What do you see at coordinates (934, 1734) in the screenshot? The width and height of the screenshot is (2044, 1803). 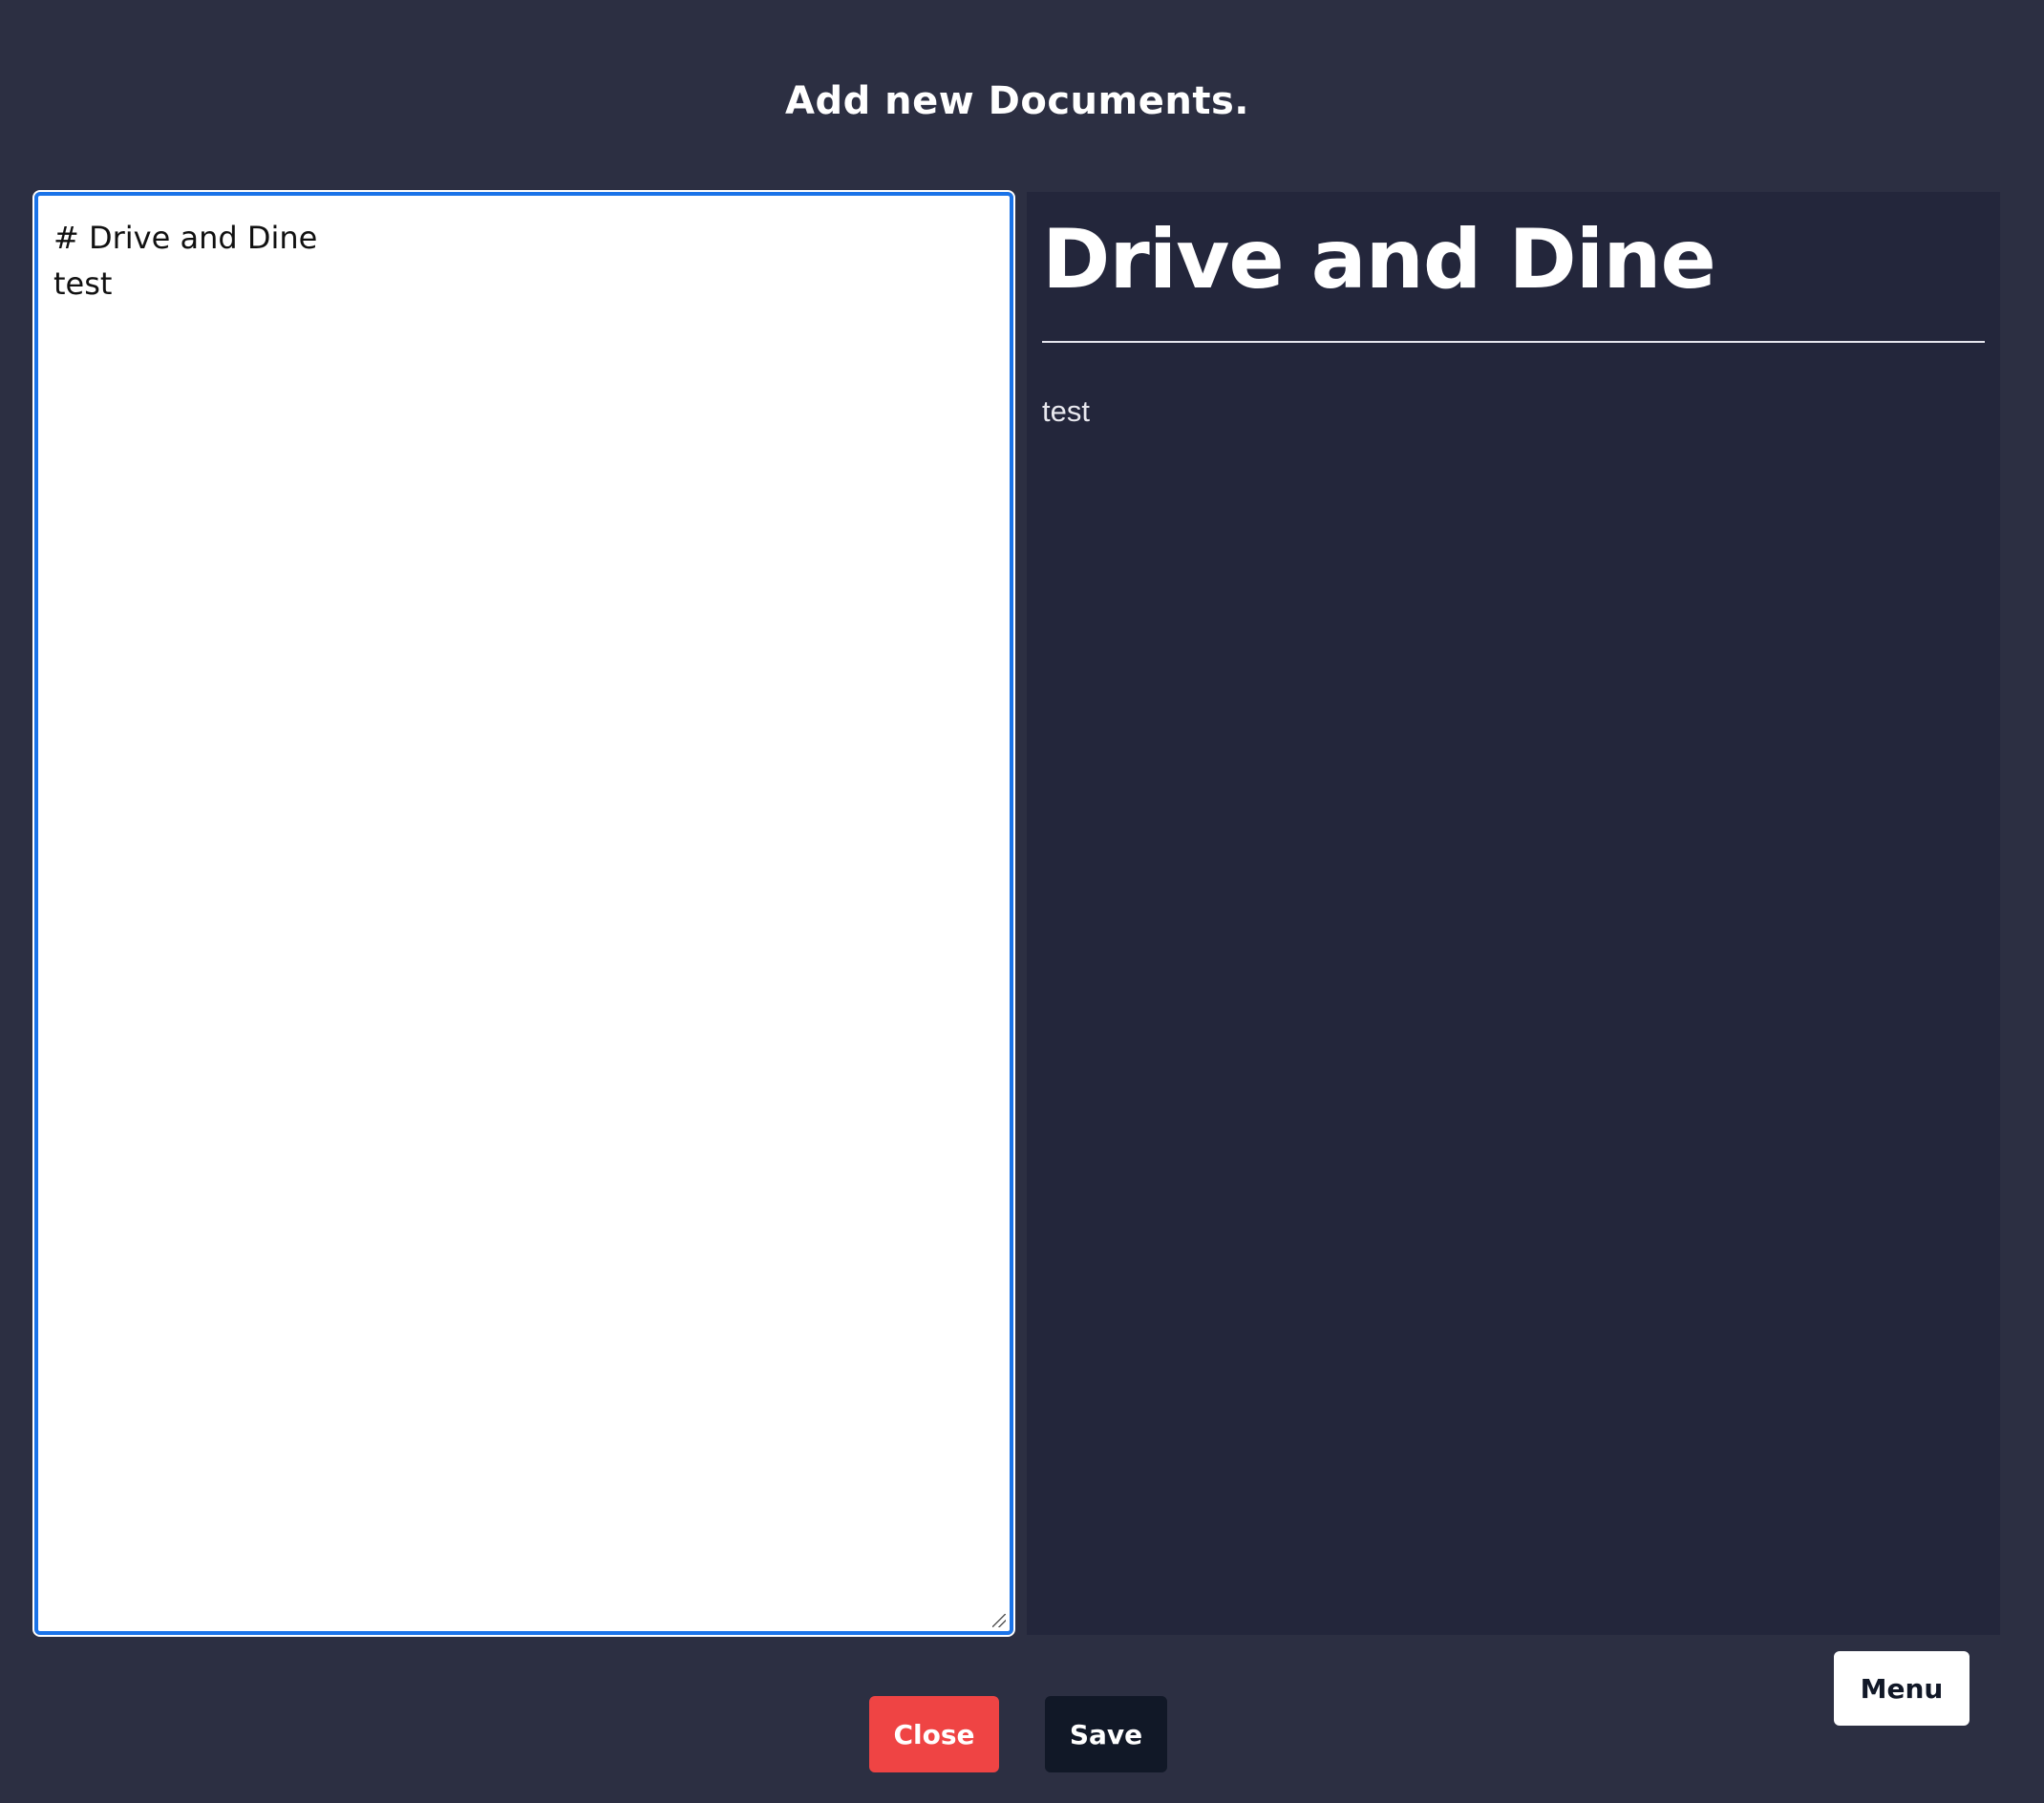 I see `close-button: Close` at bounding box center [934, 1734].